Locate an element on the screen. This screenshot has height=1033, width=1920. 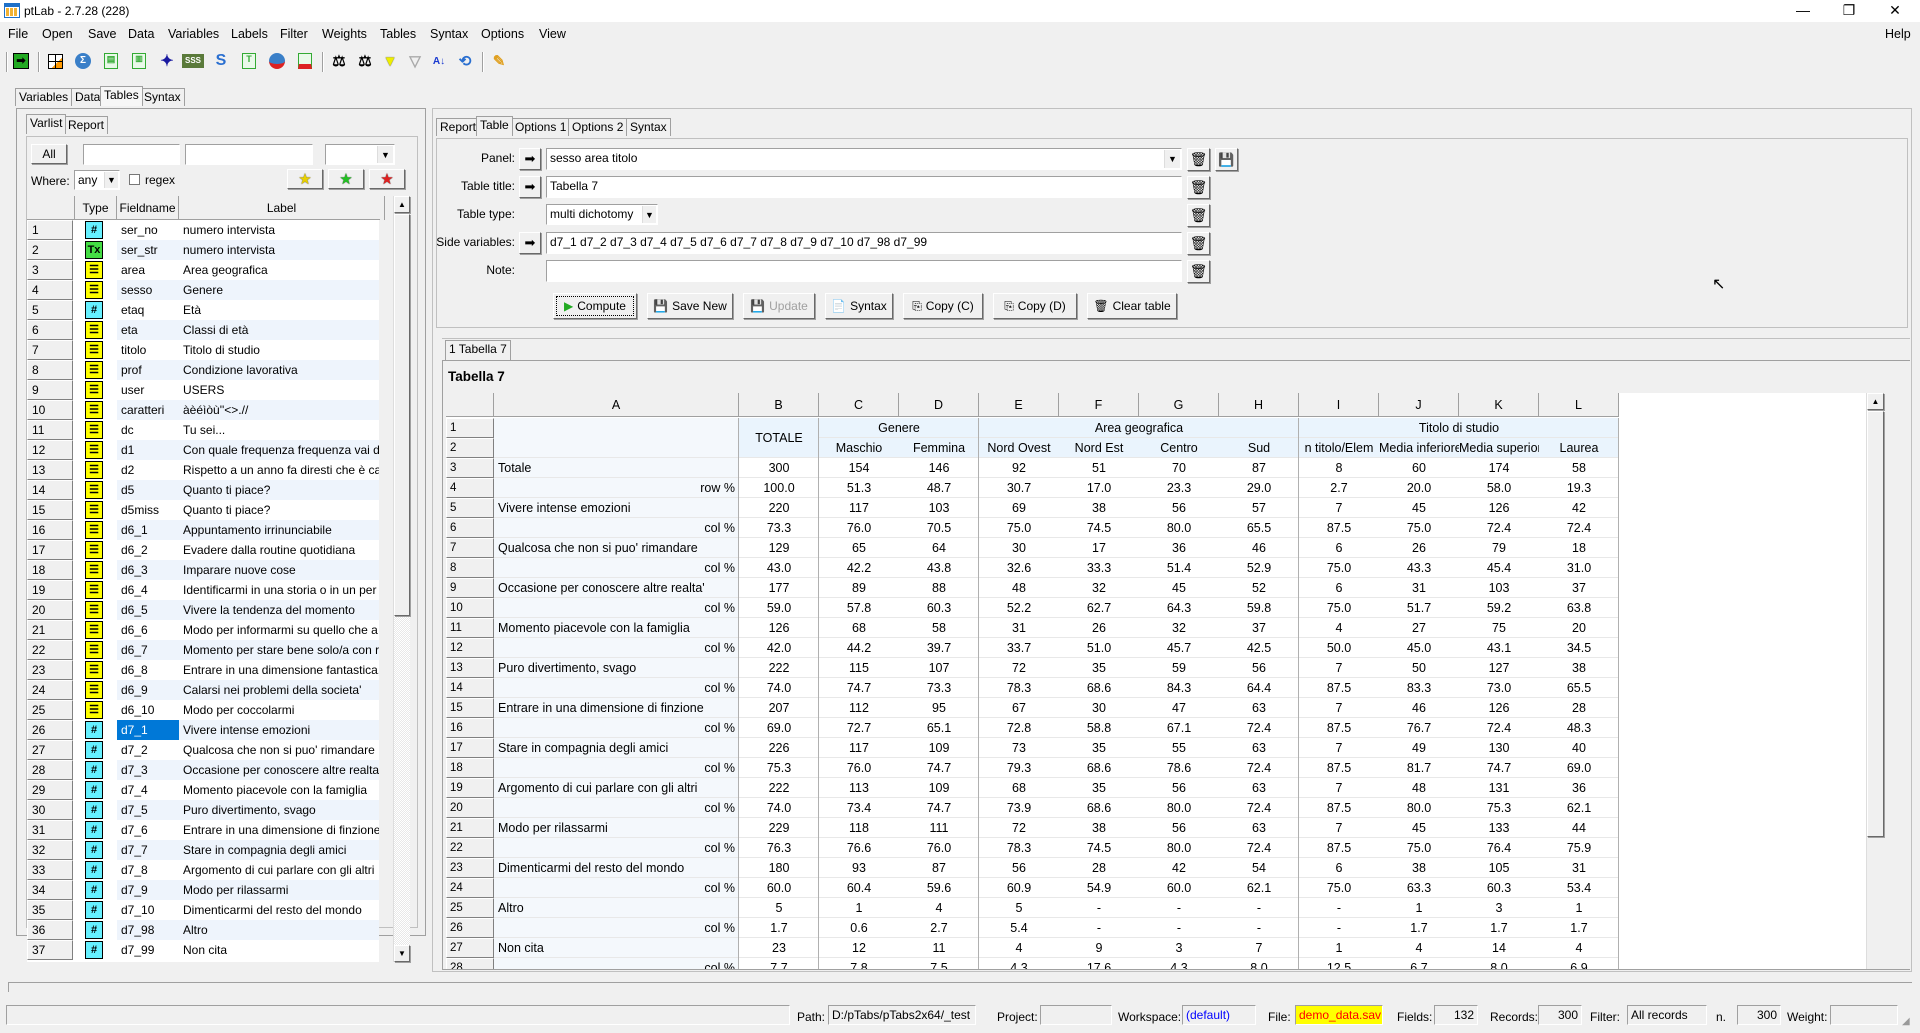
subheader-cell: Nord Est is located at coordinates (1099, 448).